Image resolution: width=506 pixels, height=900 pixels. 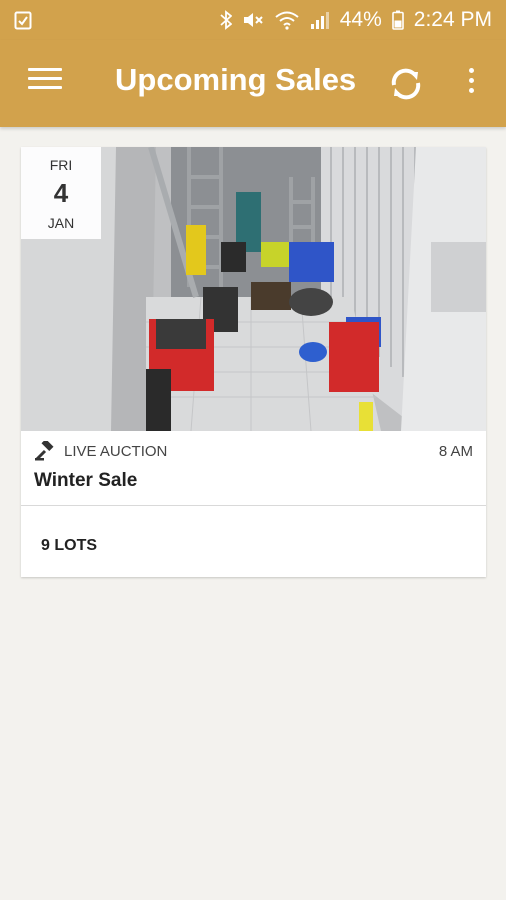 What do you see at coordinates (397, 20) in the screenshot?
I see `battery-icon` at bounding box center [397, 20].